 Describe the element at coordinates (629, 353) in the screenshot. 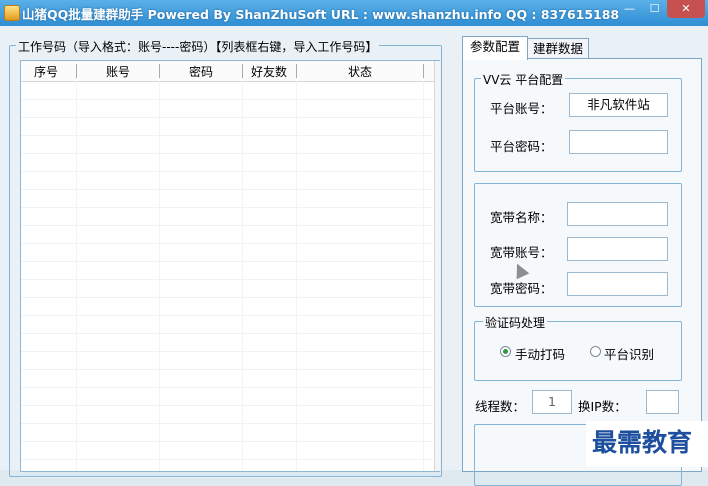

I see `platform-captcha-label: 平台识别` at that location.